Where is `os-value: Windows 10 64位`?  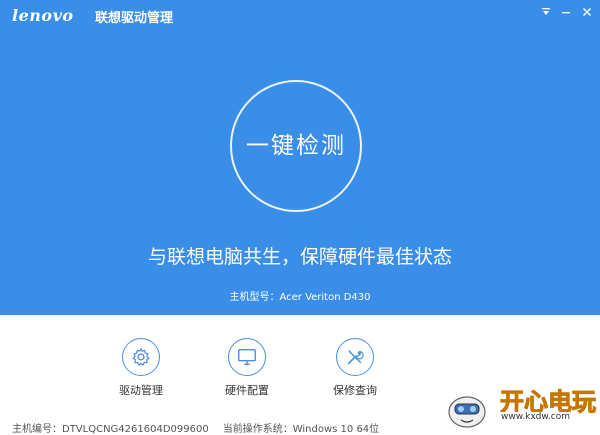 os-value: Windows 10 64位 is located at coordinates (336, 429).